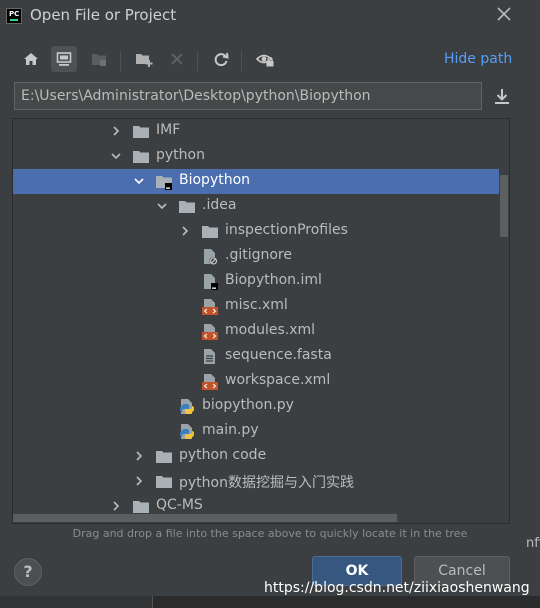 Image resolution: width=540 pixels, height=608 pixels. What do you see at coordinates (256, 156) in the screenshot?
I see `tree-row: python` at bounding box center [256, 156].